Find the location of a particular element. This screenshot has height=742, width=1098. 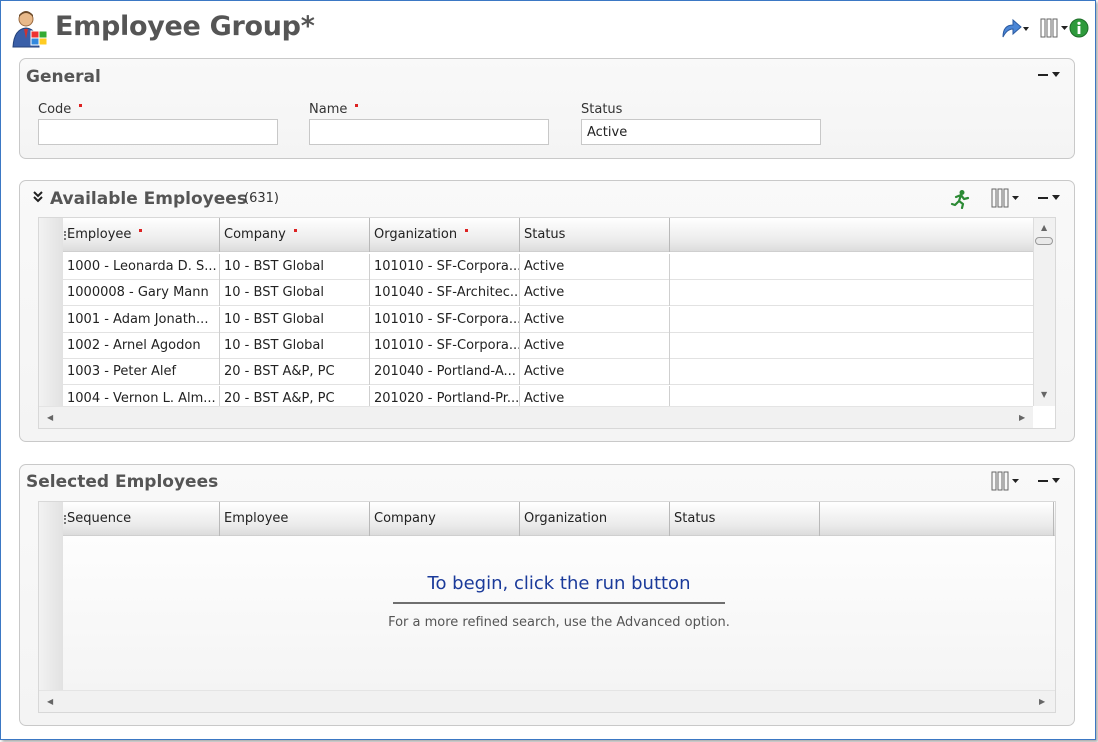

scroll-up-arrow-icon: ▲ is located at coordinates (1044, 228).